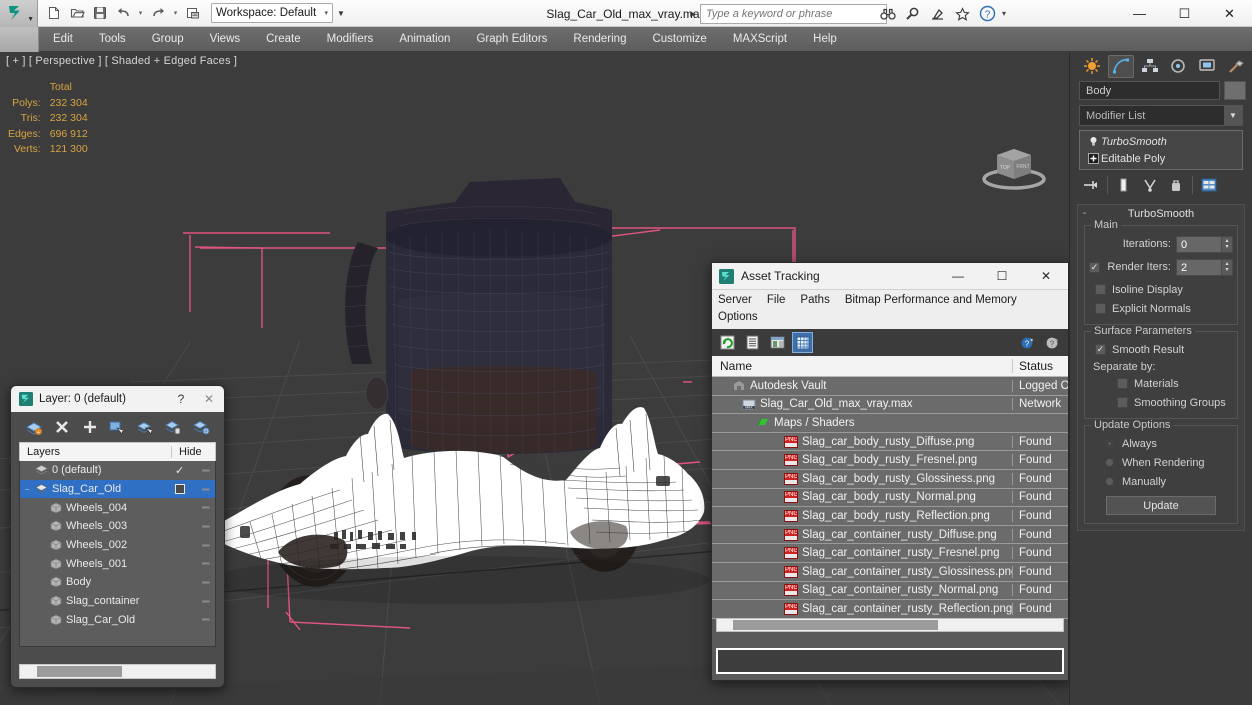  I want to click on layer-close-button: ✕, so click(209, 399).